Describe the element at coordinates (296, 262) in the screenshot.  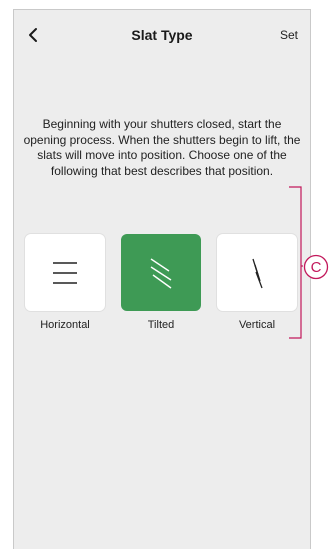
I see `callout-bracket` at that location.